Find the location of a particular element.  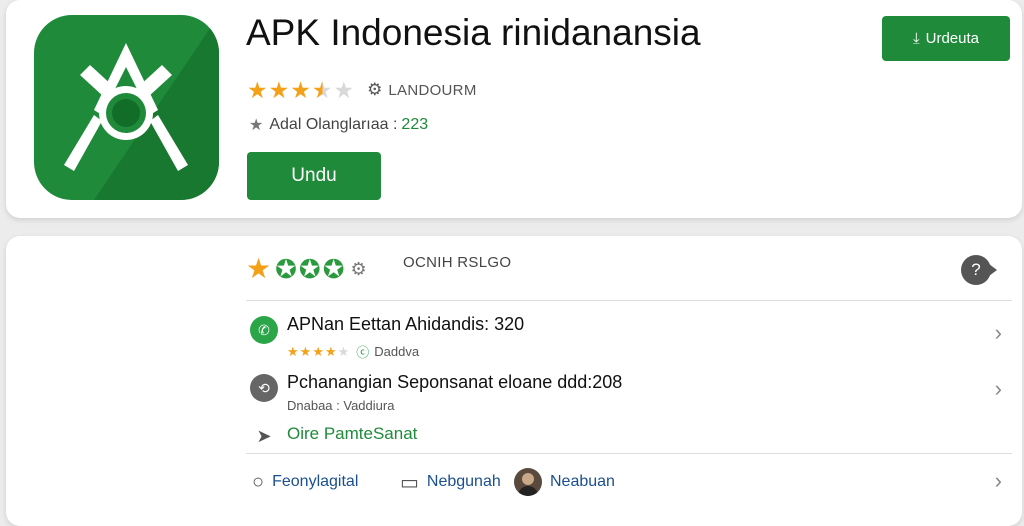

download-icon: ⤓ is located at coordinates (916, 38).